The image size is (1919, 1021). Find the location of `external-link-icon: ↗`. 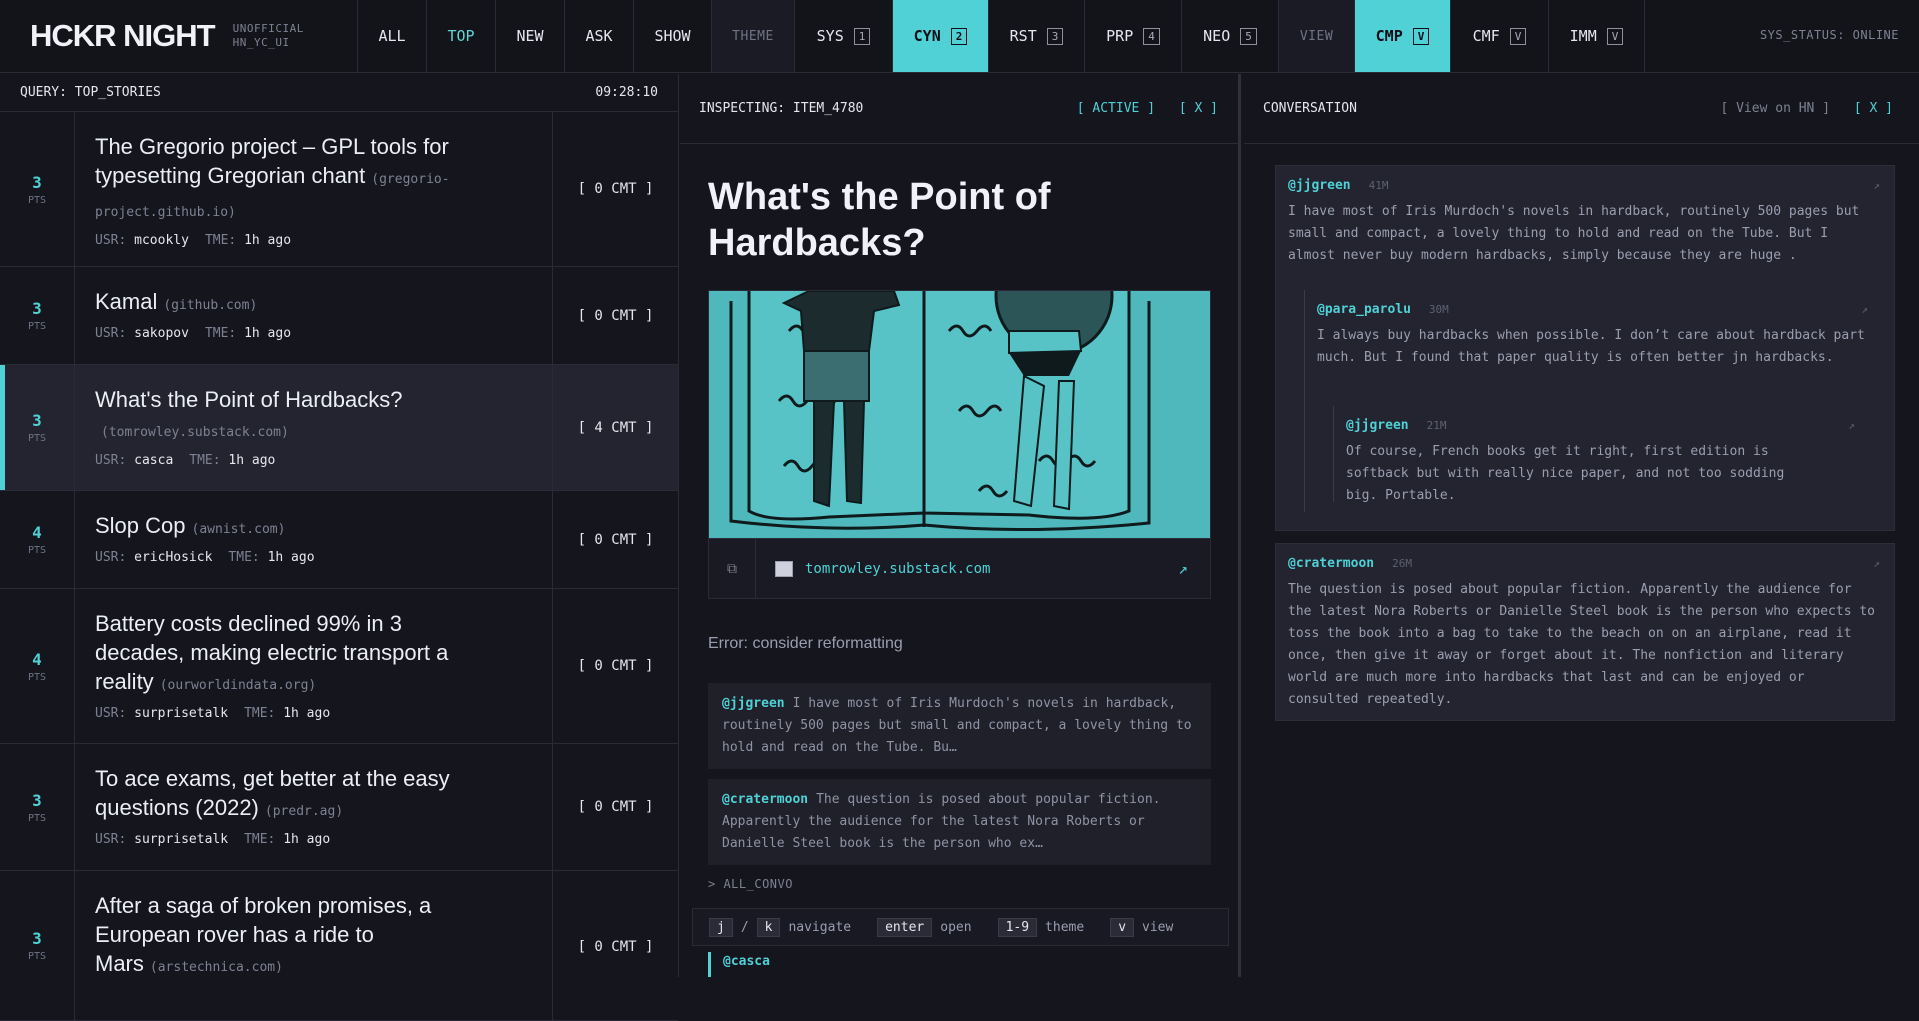

external-link-icon: ↗ is located at coordinates (1183, 568).